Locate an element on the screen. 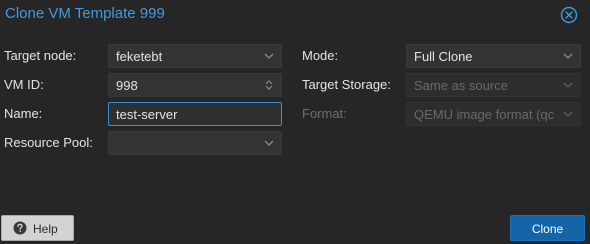 The image size is (590, 244). format-label: Format: is located at coordinates (324, 113).